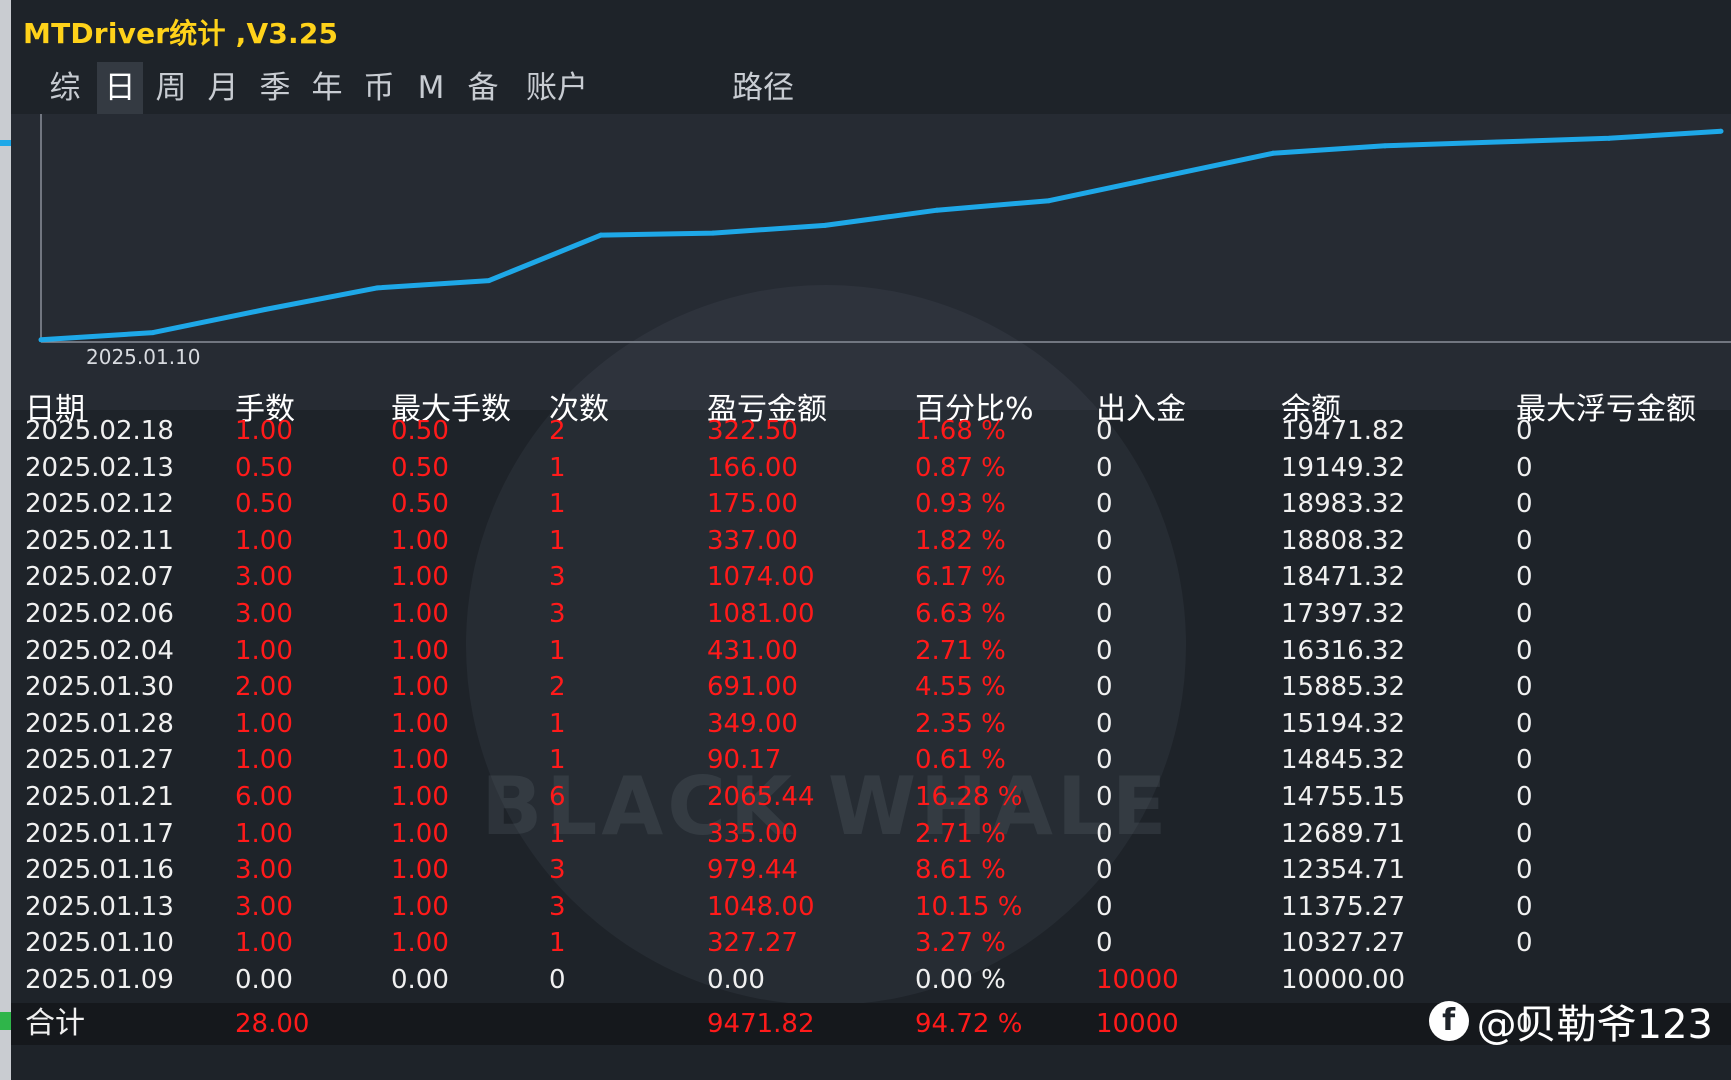 This screenshot has width=1731, height=1080. What do you see at coordinates (744, 760) in the screenshot?
I see `cell-col-4: 90.17` at bounding box center [744, 760].